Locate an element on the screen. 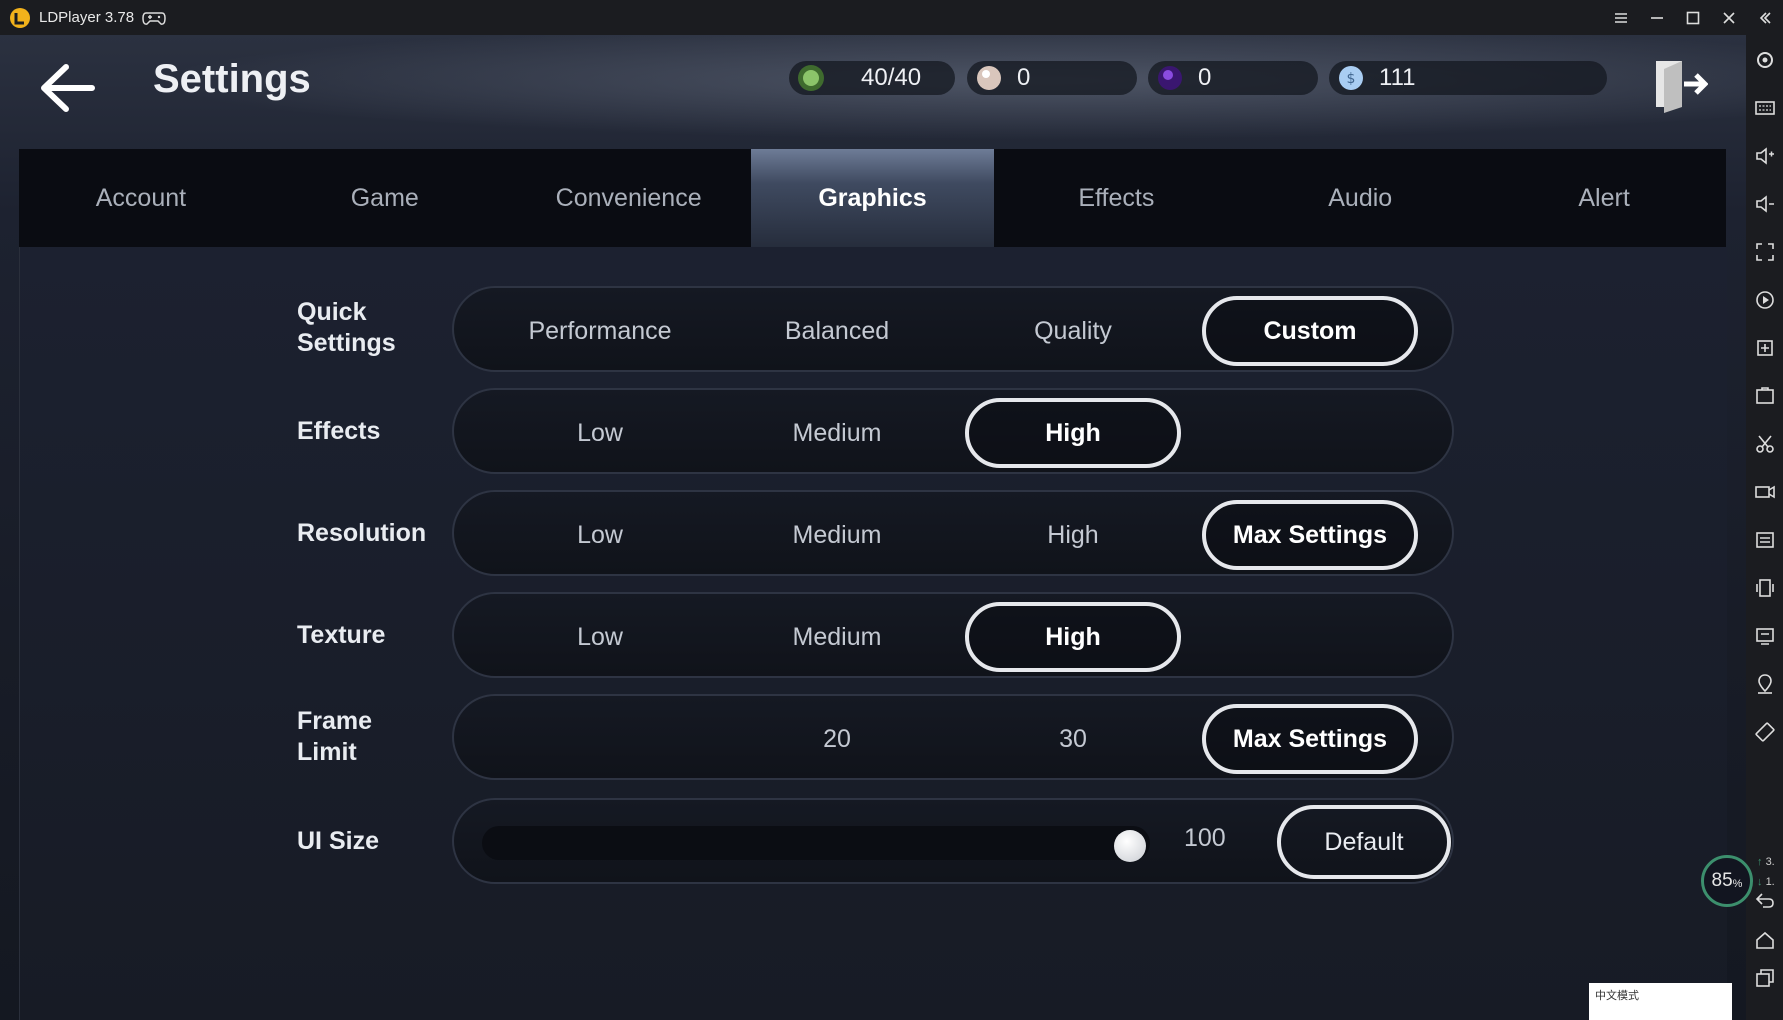 The image size is (1783, 1020). frame-limit-label-line1: Frame is located at coordinates (335, 721).